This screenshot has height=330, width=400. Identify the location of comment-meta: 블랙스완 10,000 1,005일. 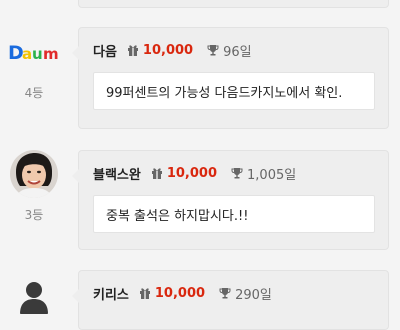
(195, 173).